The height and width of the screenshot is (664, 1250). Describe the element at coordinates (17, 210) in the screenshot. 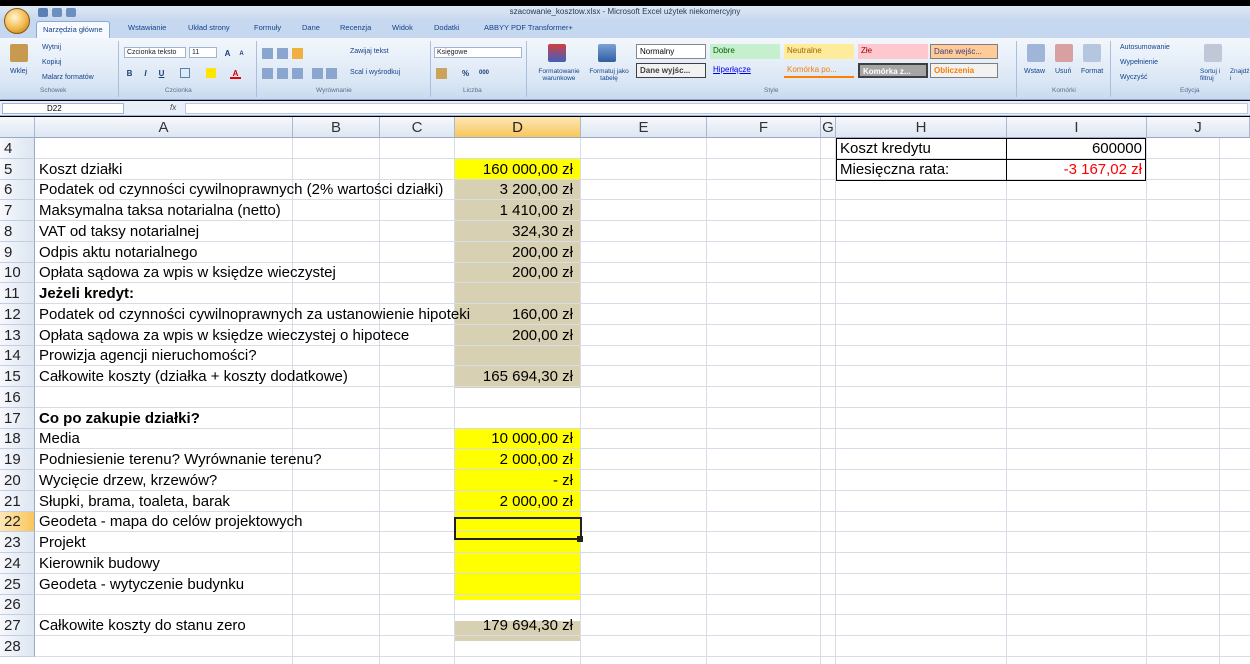

I see `row-header-7: 7` at that location.